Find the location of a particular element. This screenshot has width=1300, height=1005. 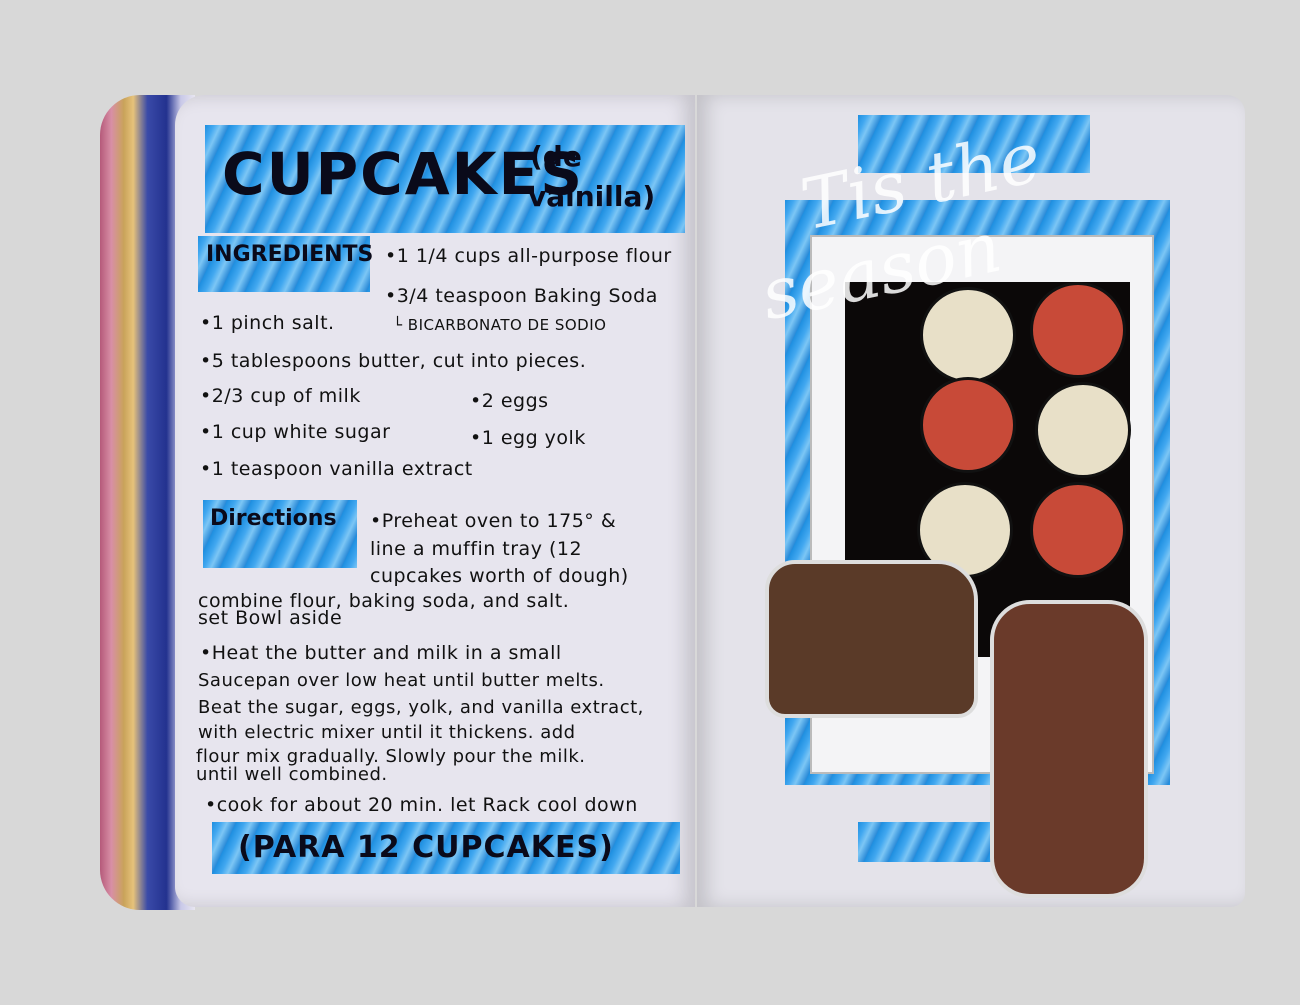

ingredient-item: •2 eggs is located at coordinates (509, 401).